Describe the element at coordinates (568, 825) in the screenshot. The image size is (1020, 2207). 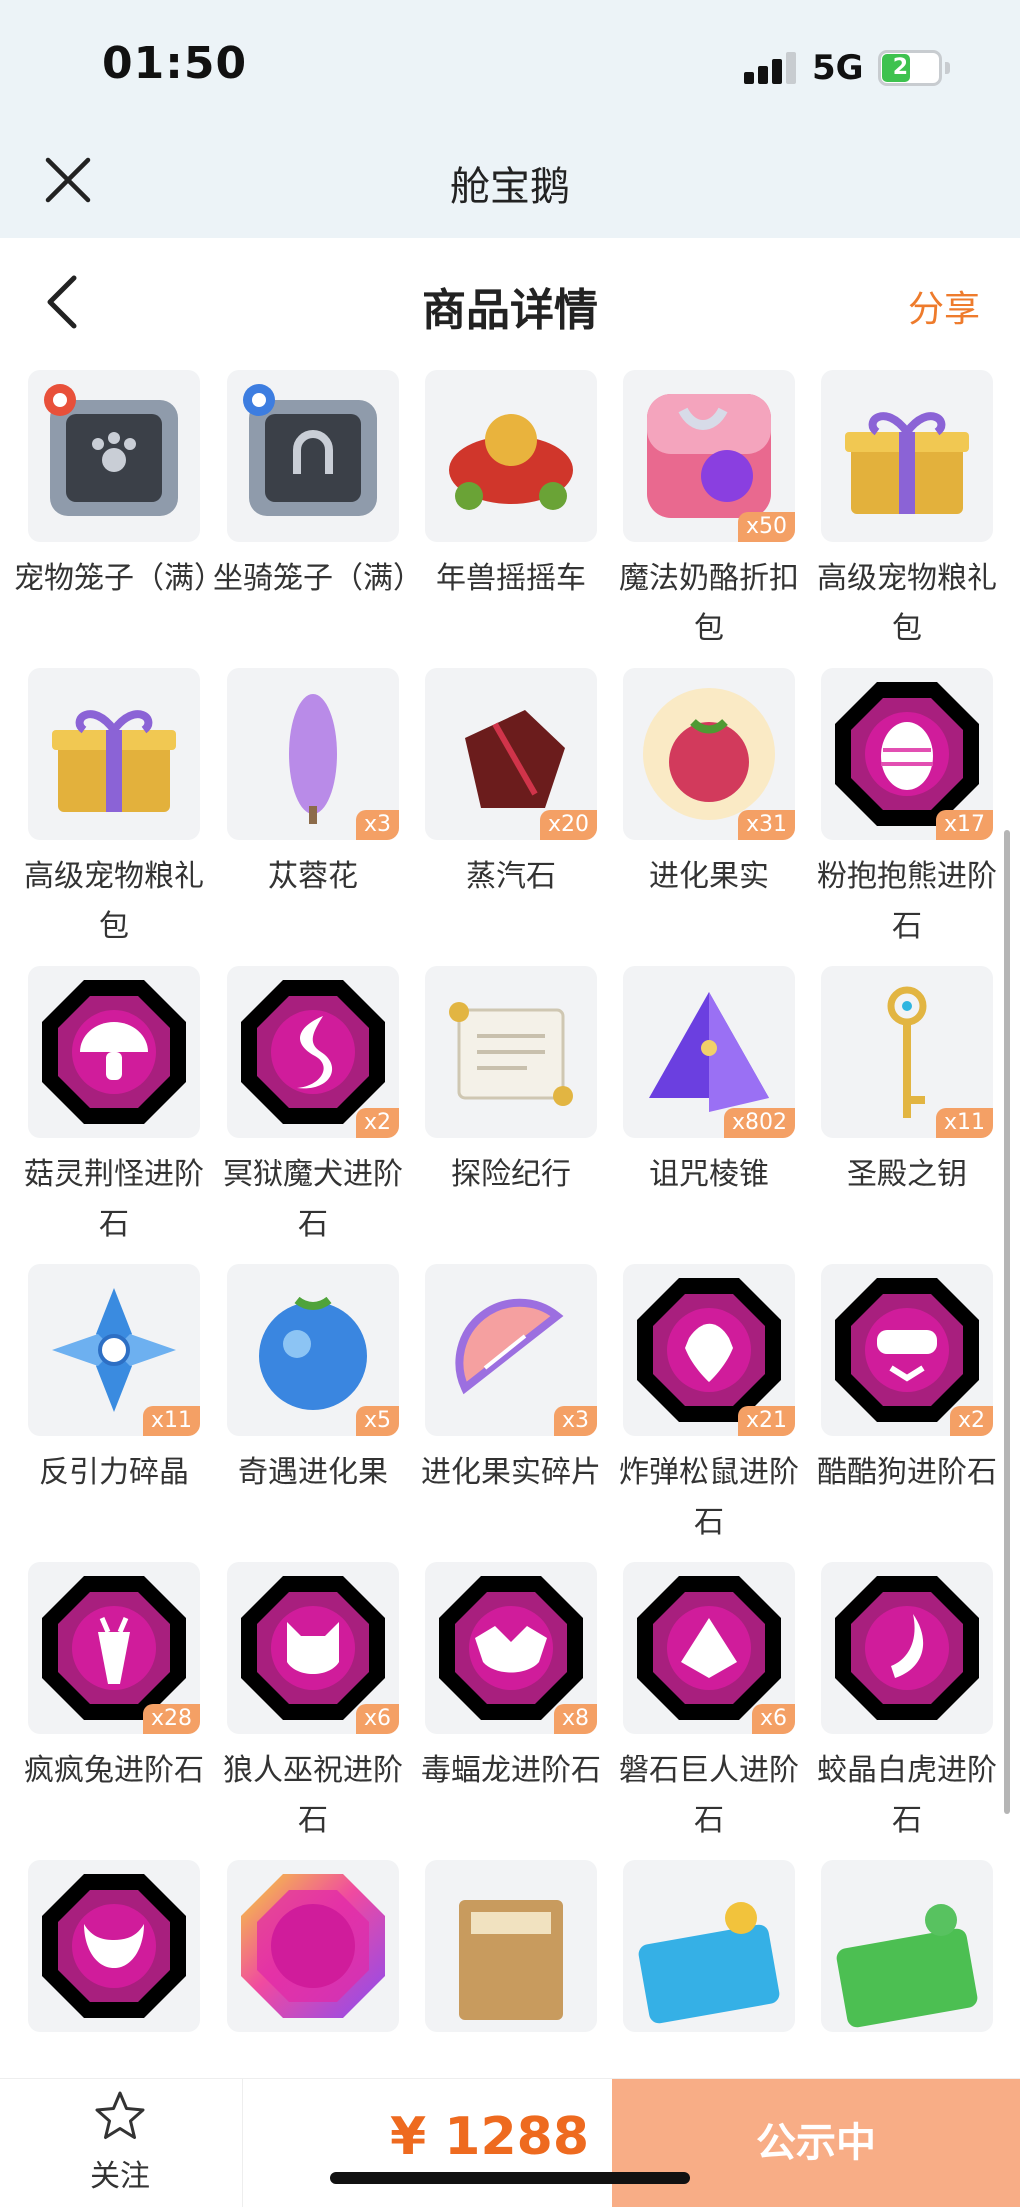
I see `quantity-badge: x20` at that location.